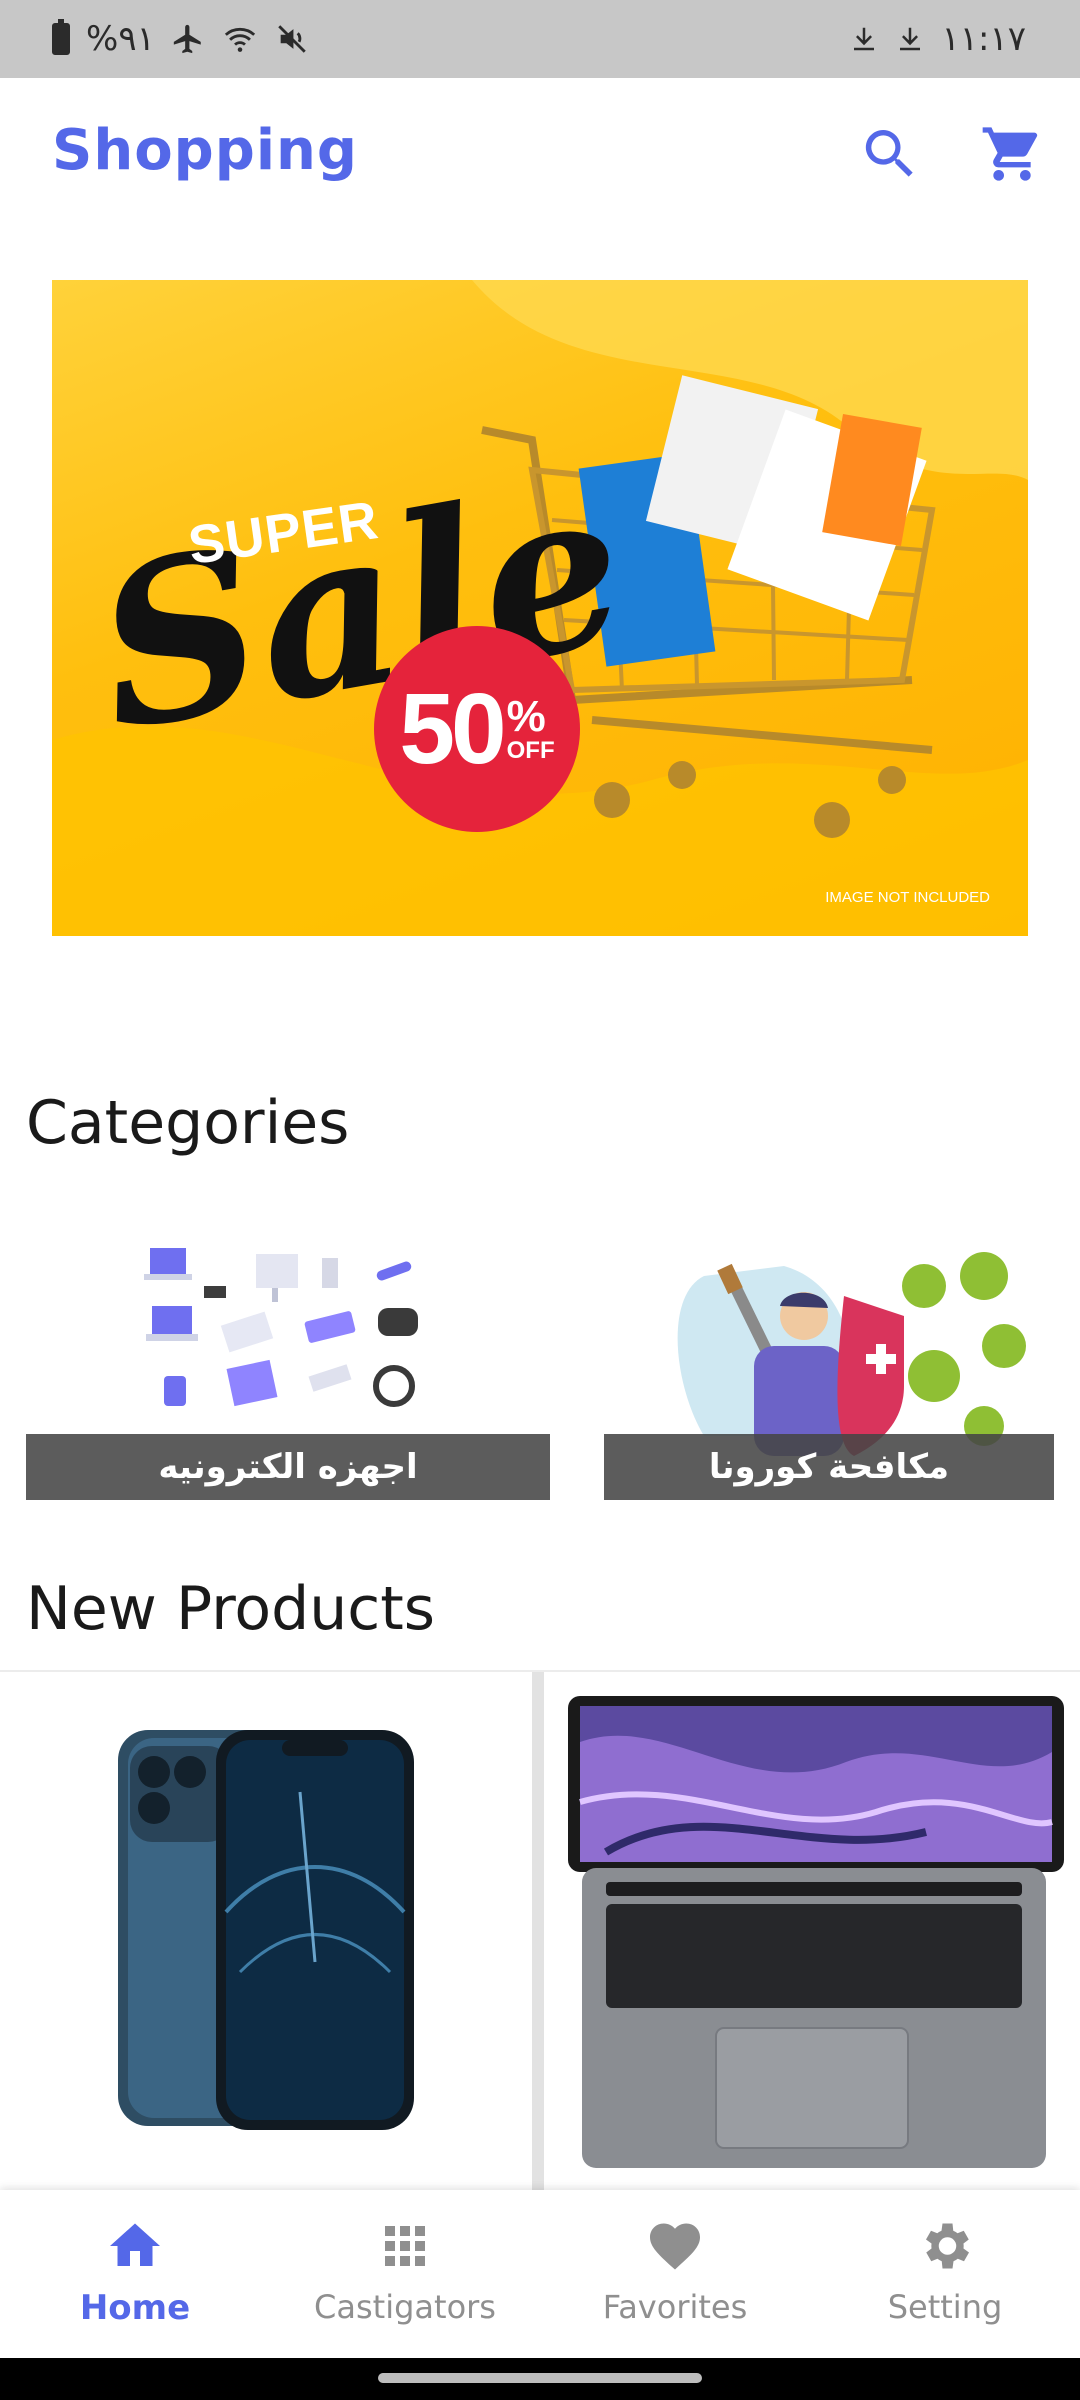  I want to click on discount-off: OFF, so click(530, 750).